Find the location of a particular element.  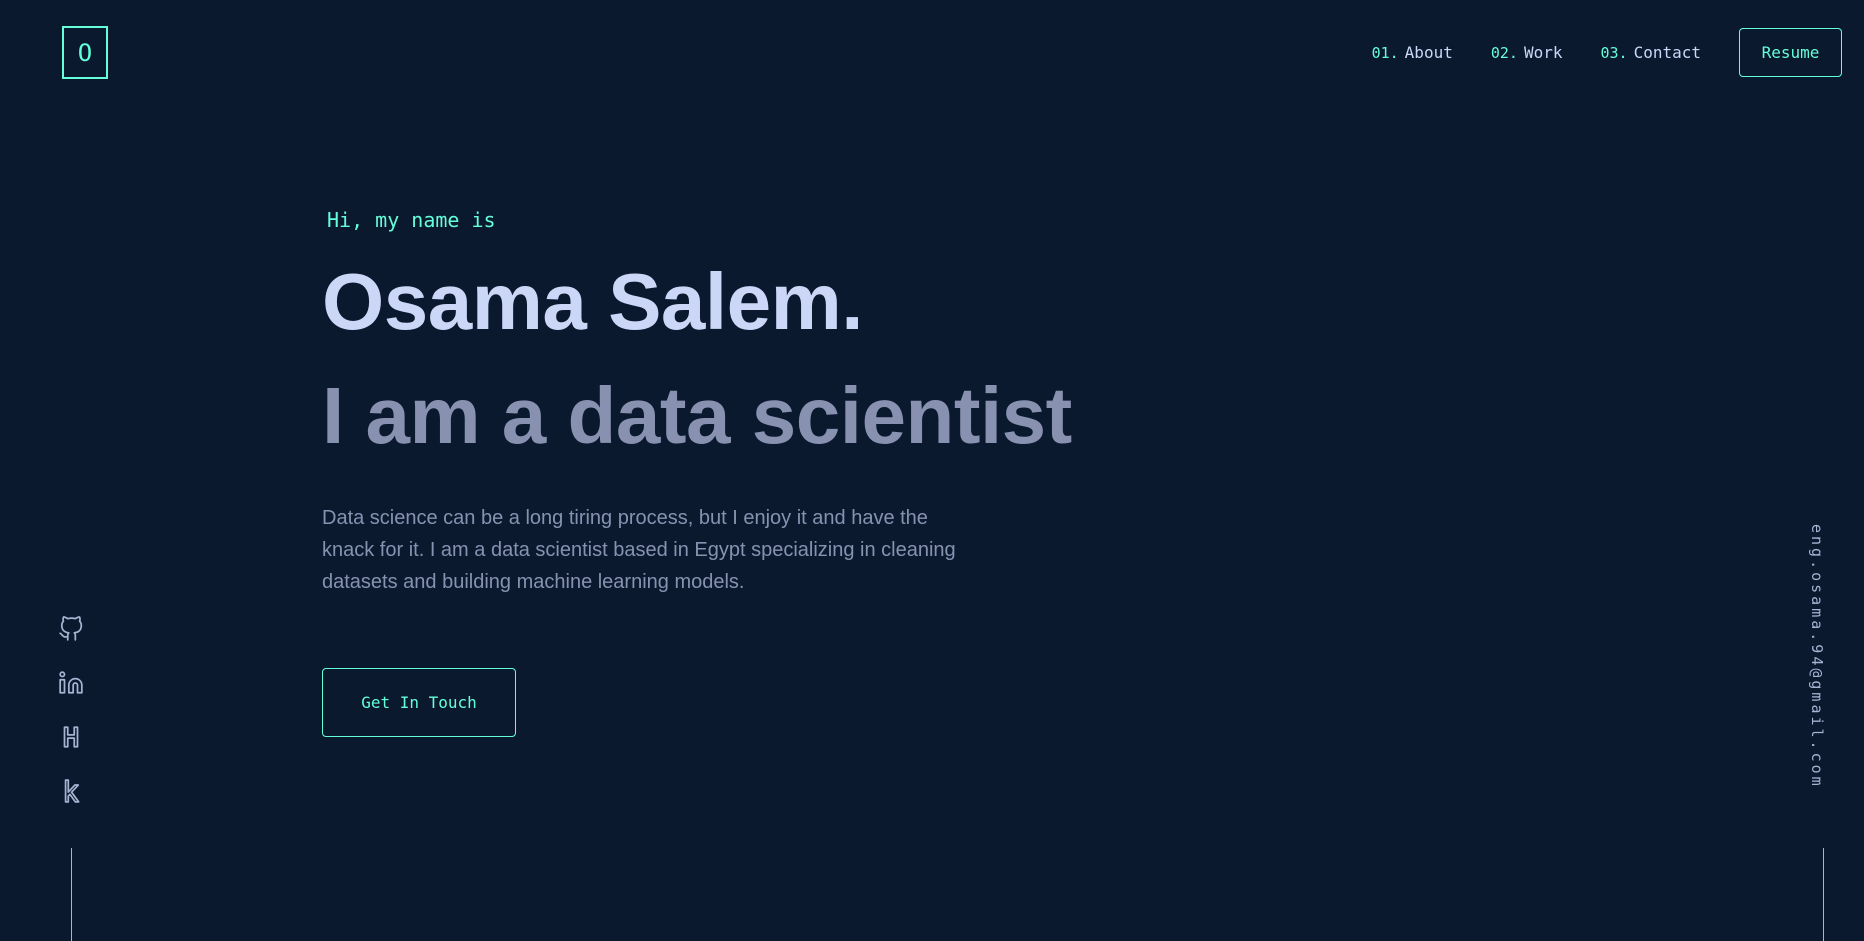

hero-name: Osama Salem. is located at coordinates (593, 301).